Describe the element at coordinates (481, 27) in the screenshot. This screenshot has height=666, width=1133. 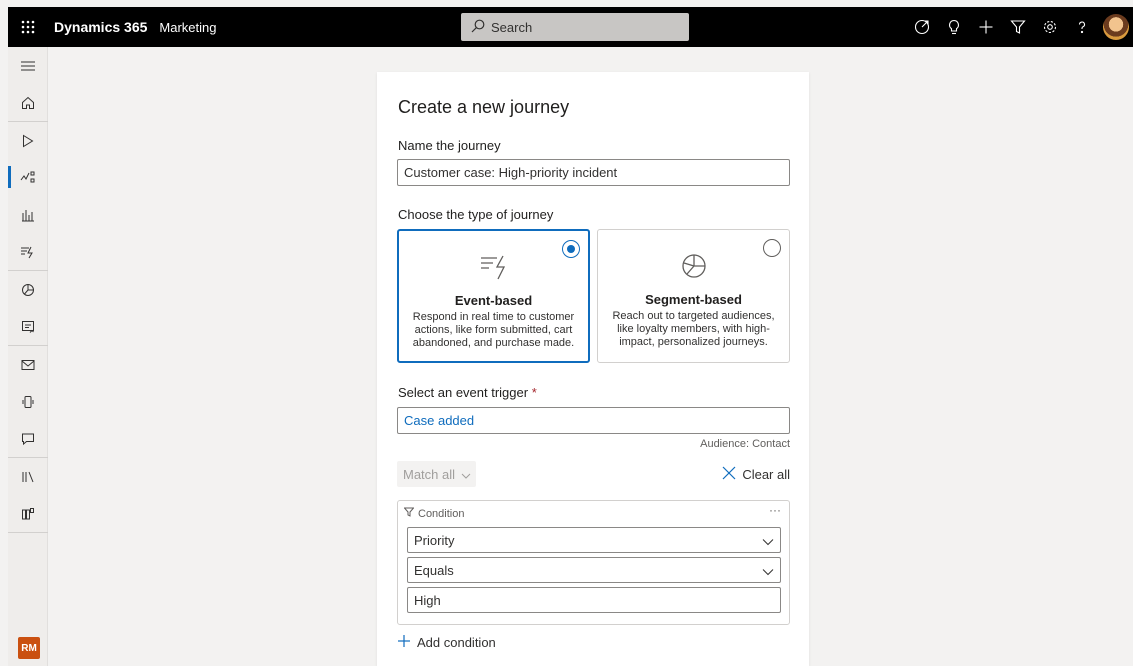
I see `search-icon` at that location.